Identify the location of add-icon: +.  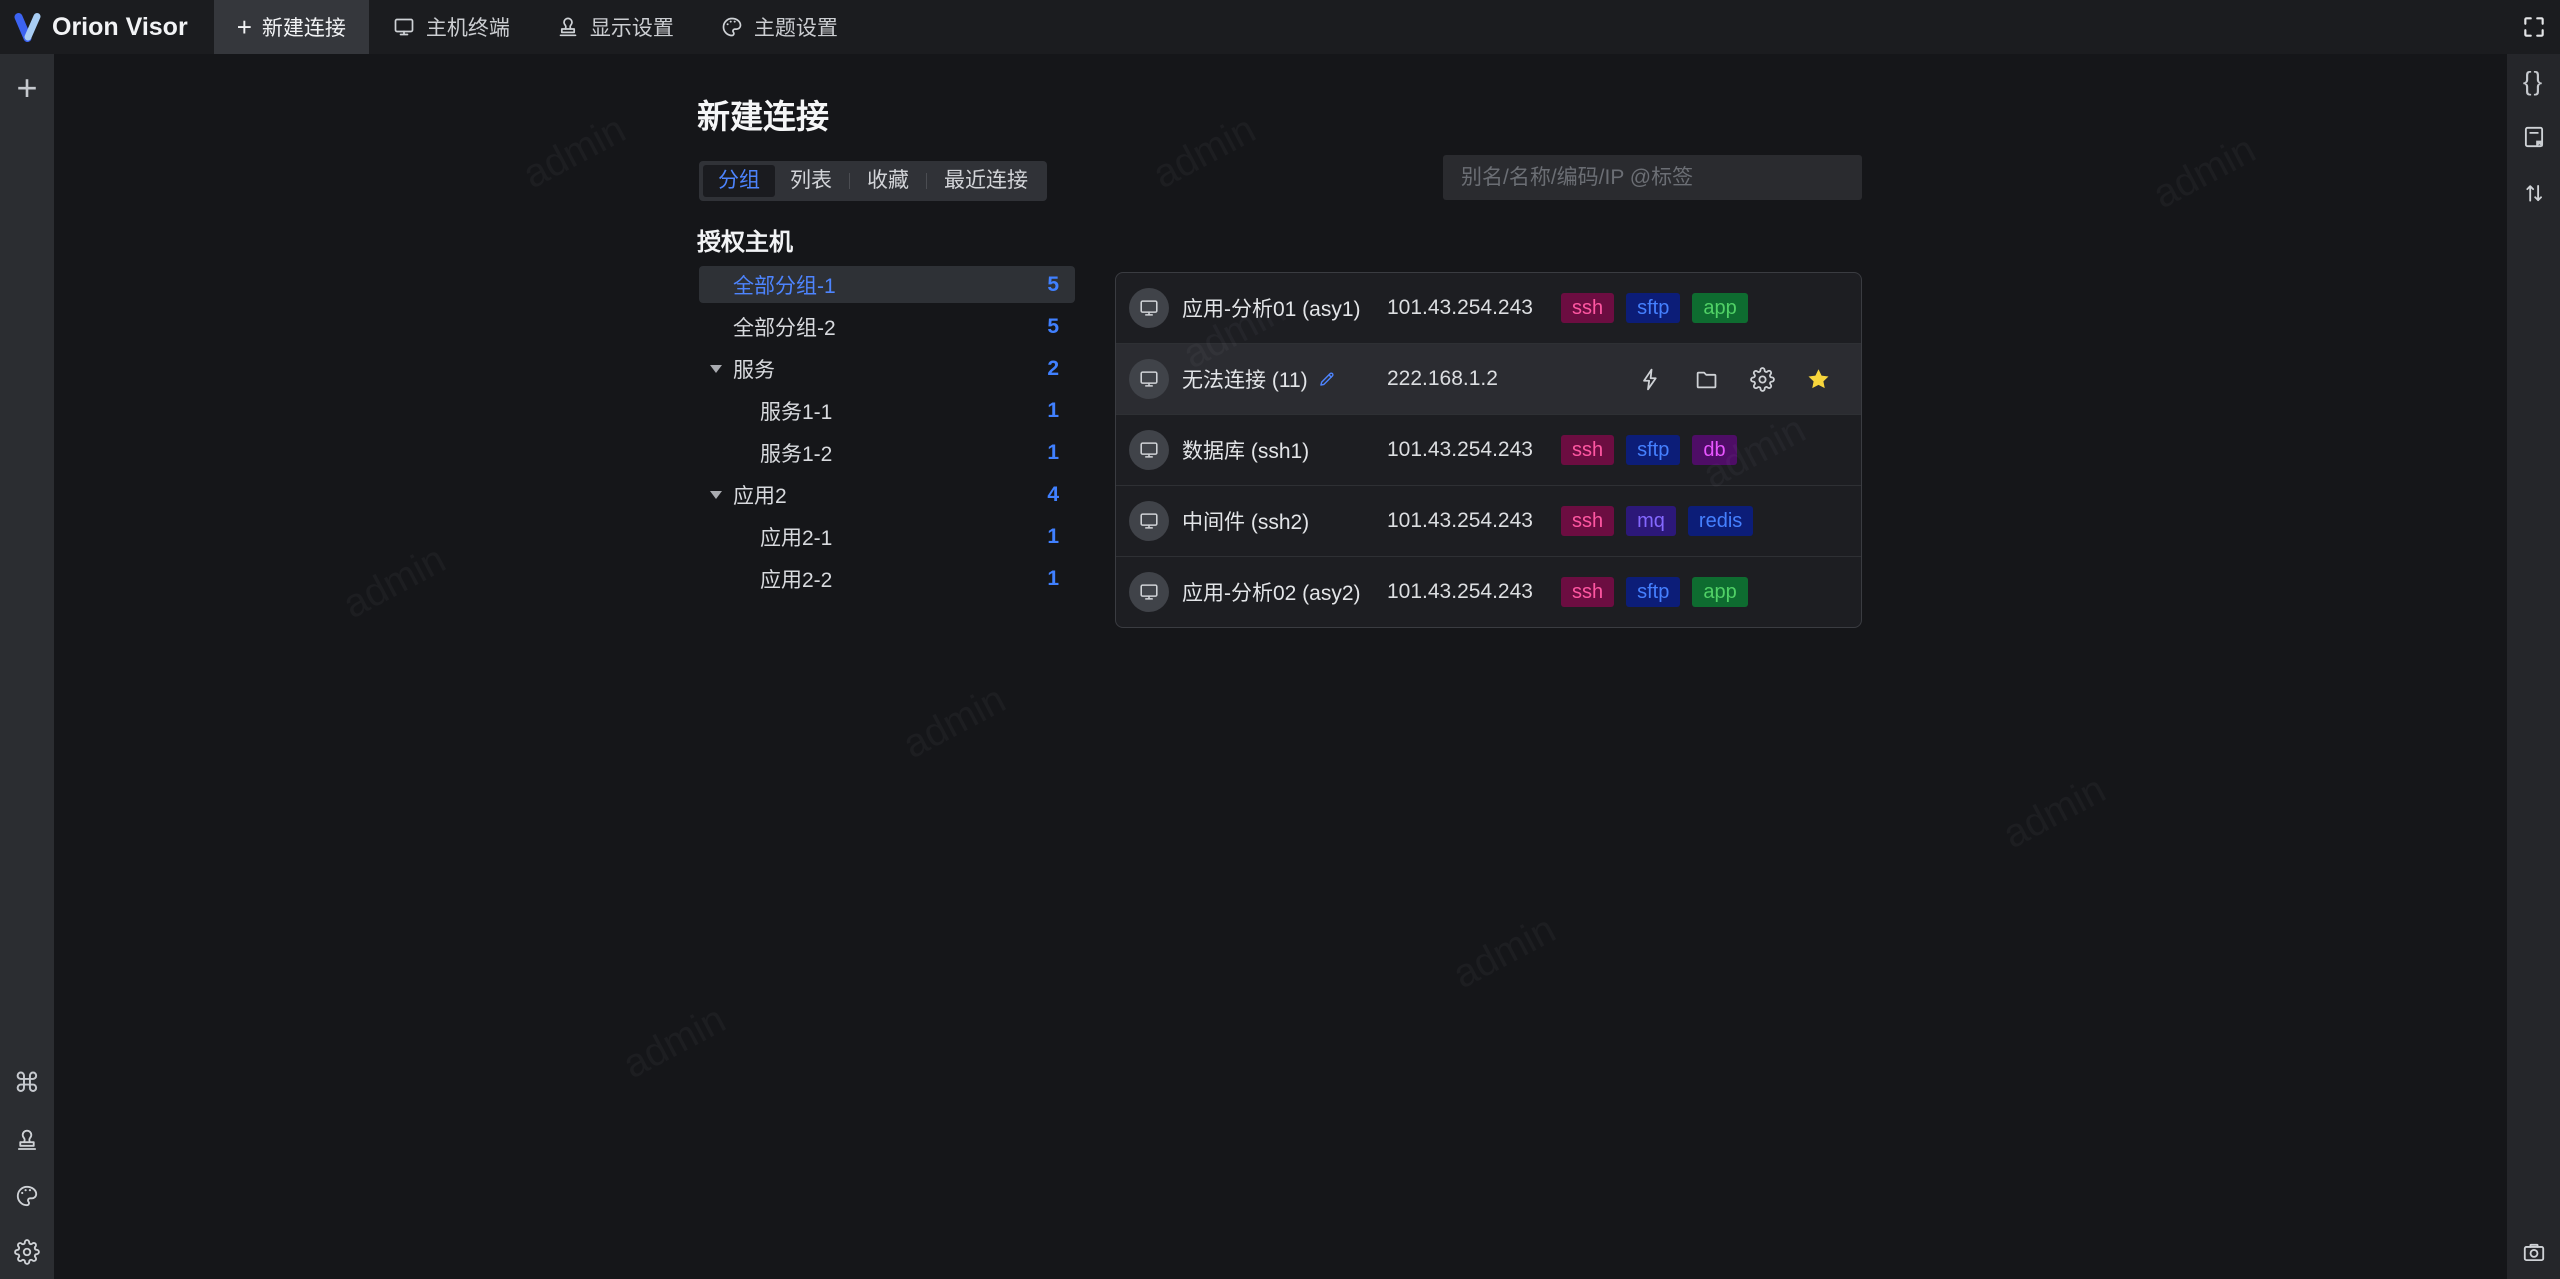
(26, 88).